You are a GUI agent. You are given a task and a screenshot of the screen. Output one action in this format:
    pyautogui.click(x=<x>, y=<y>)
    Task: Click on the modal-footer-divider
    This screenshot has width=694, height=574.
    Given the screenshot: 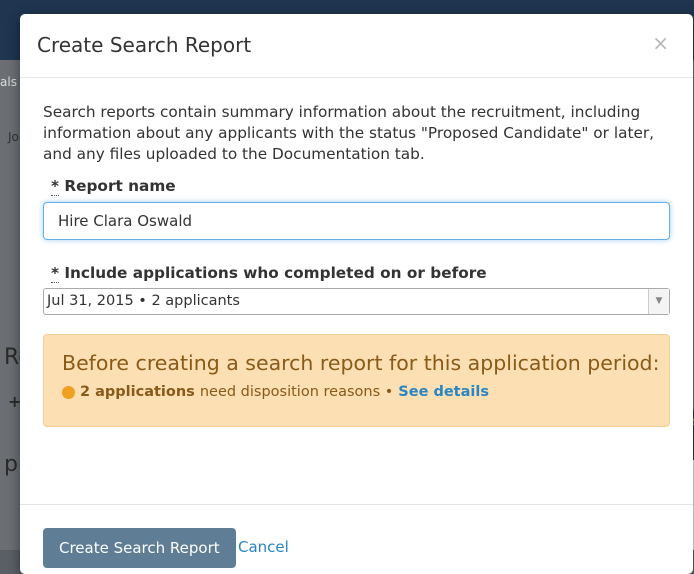 What is the action you would take?
    pyautogui.click(x=356, y=504)
    